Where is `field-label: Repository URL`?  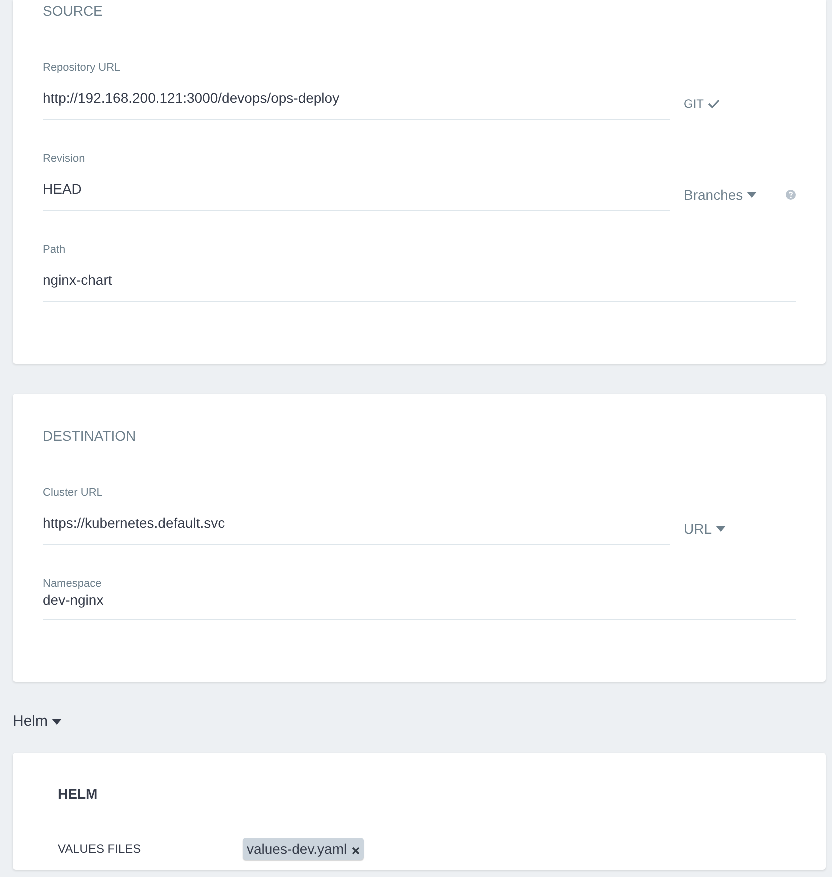
field-label: Repository URL is located at coordinates (82, 68).